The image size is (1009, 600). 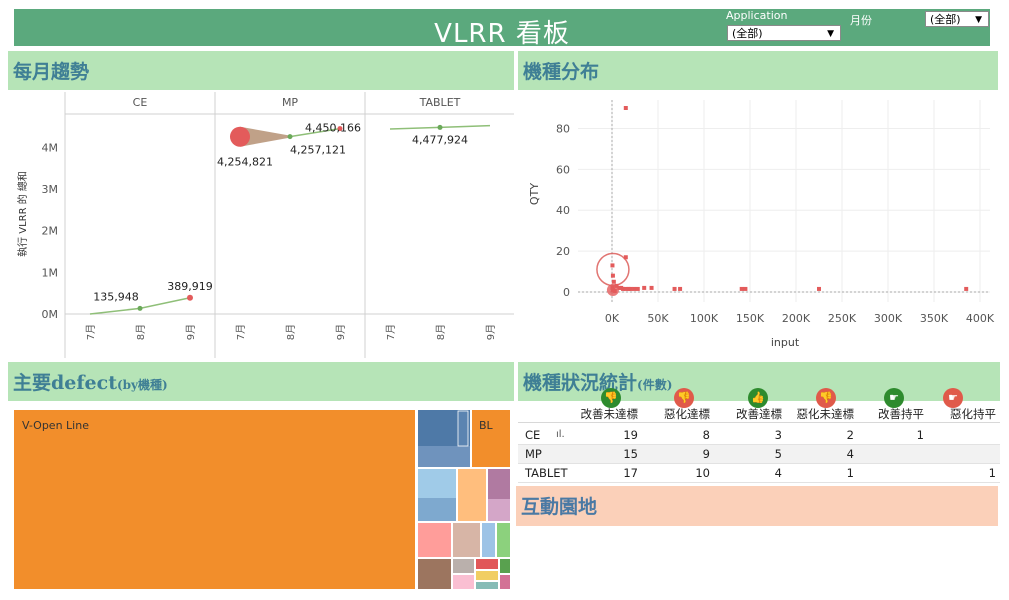 What do you see at coordinates (50, 147) in the screenshot?
I see `y-tick-label: 4M` at bounding box center [50, 147].